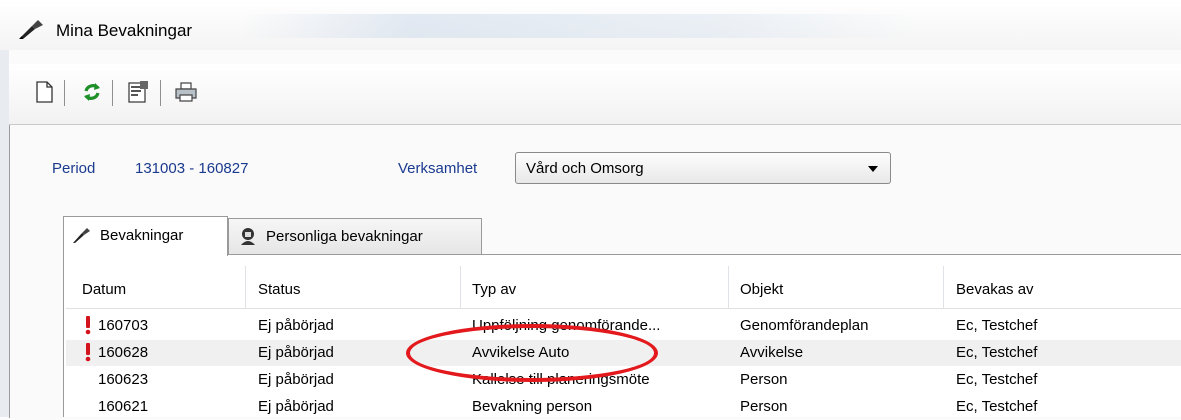 This screenshot has height=420, width=1181. Describe the element at coordinates (804, 325) in the screenshot. I see `cell-objekt: Genomförandeplan` at that location.